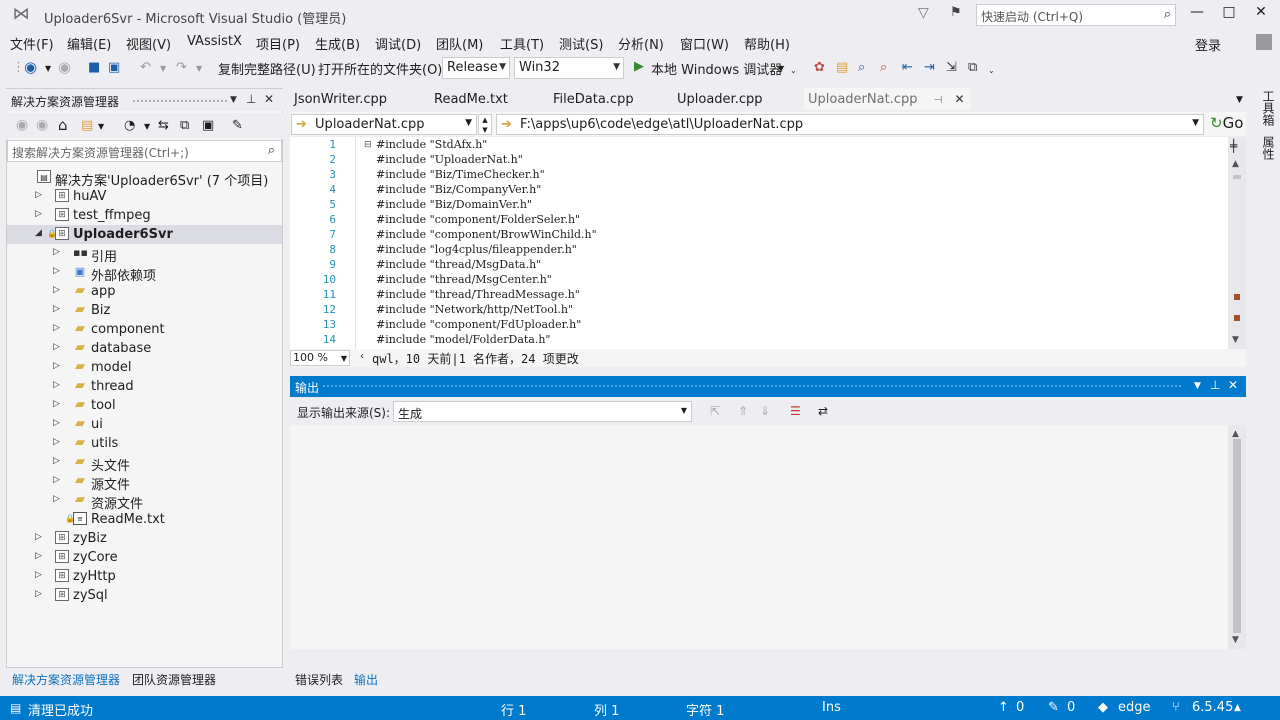 Image resolution: width=1280 pixels, height=720 pixels. Describe the element at coordinates (66, 679) in the screenshot. I see `tab-solution-explorer: 解决方案资源管理器` at that location.